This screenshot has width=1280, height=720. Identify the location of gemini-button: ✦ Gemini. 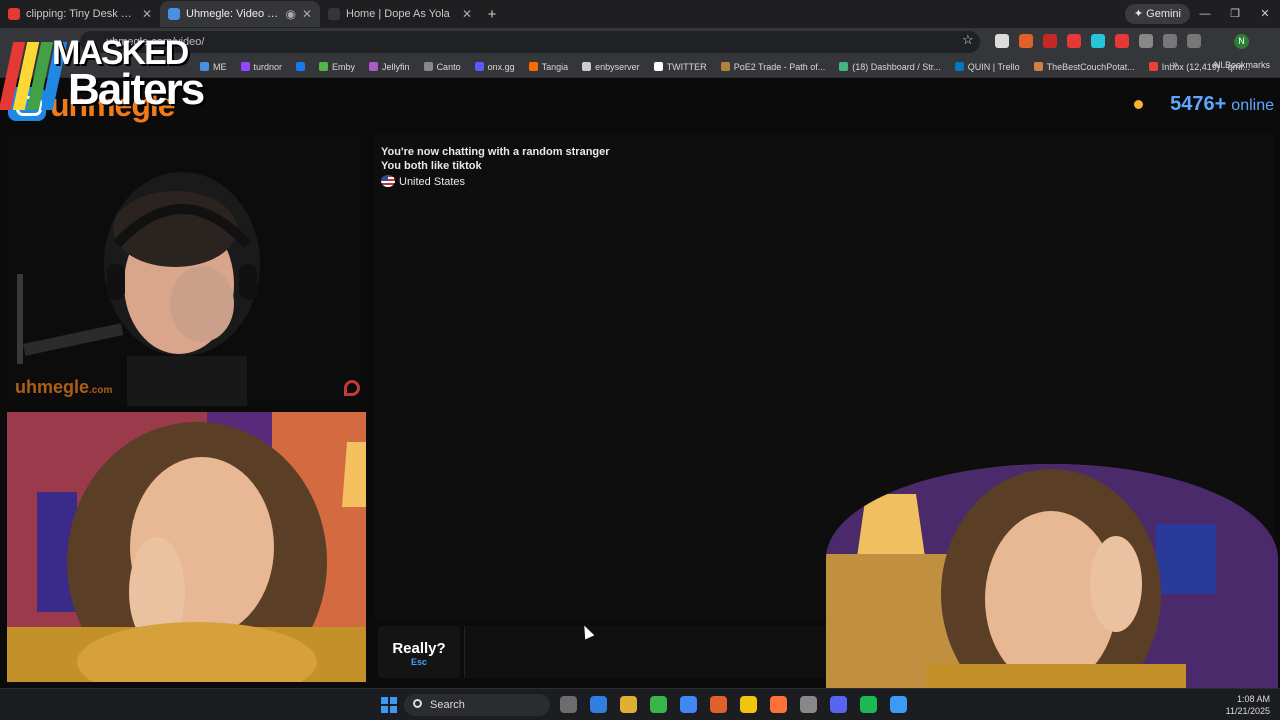
(1157, 14).